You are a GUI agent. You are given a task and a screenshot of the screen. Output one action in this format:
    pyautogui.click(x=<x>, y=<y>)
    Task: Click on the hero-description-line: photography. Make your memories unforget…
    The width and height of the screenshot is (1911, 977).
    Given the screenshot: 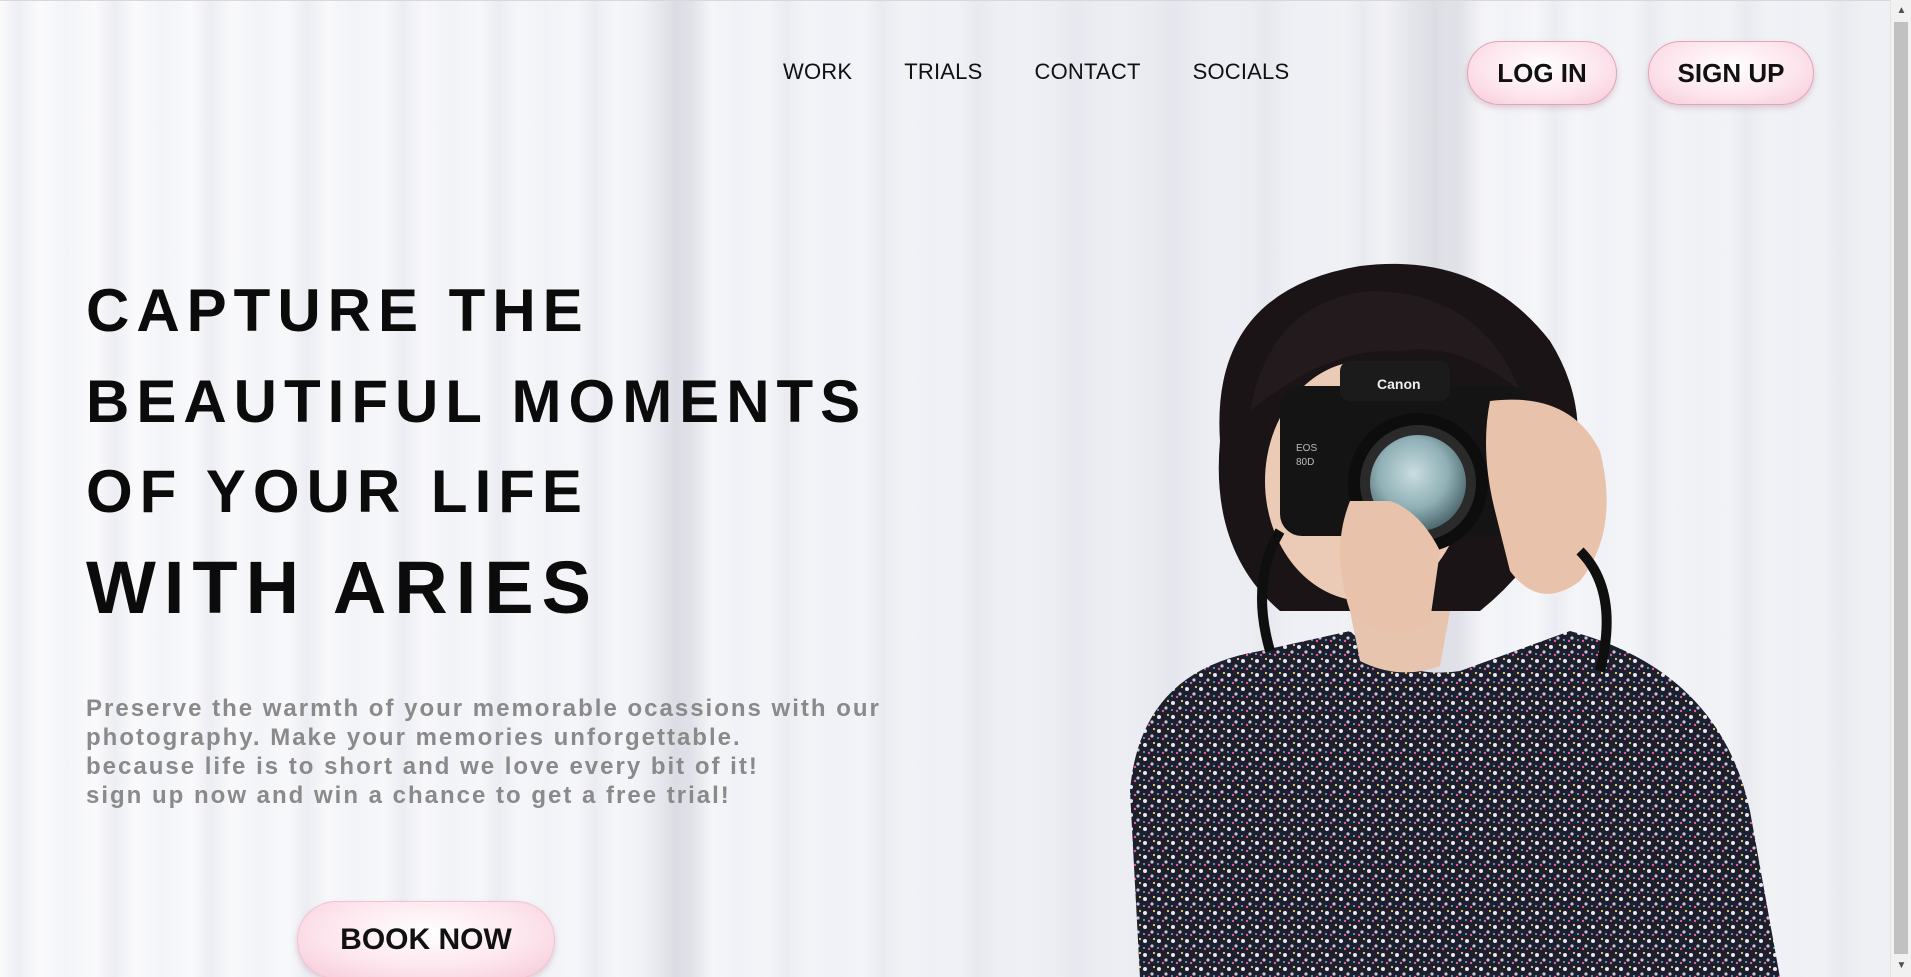 What is the action you would take?
    pyautogui.click(x=414, y=737)
    